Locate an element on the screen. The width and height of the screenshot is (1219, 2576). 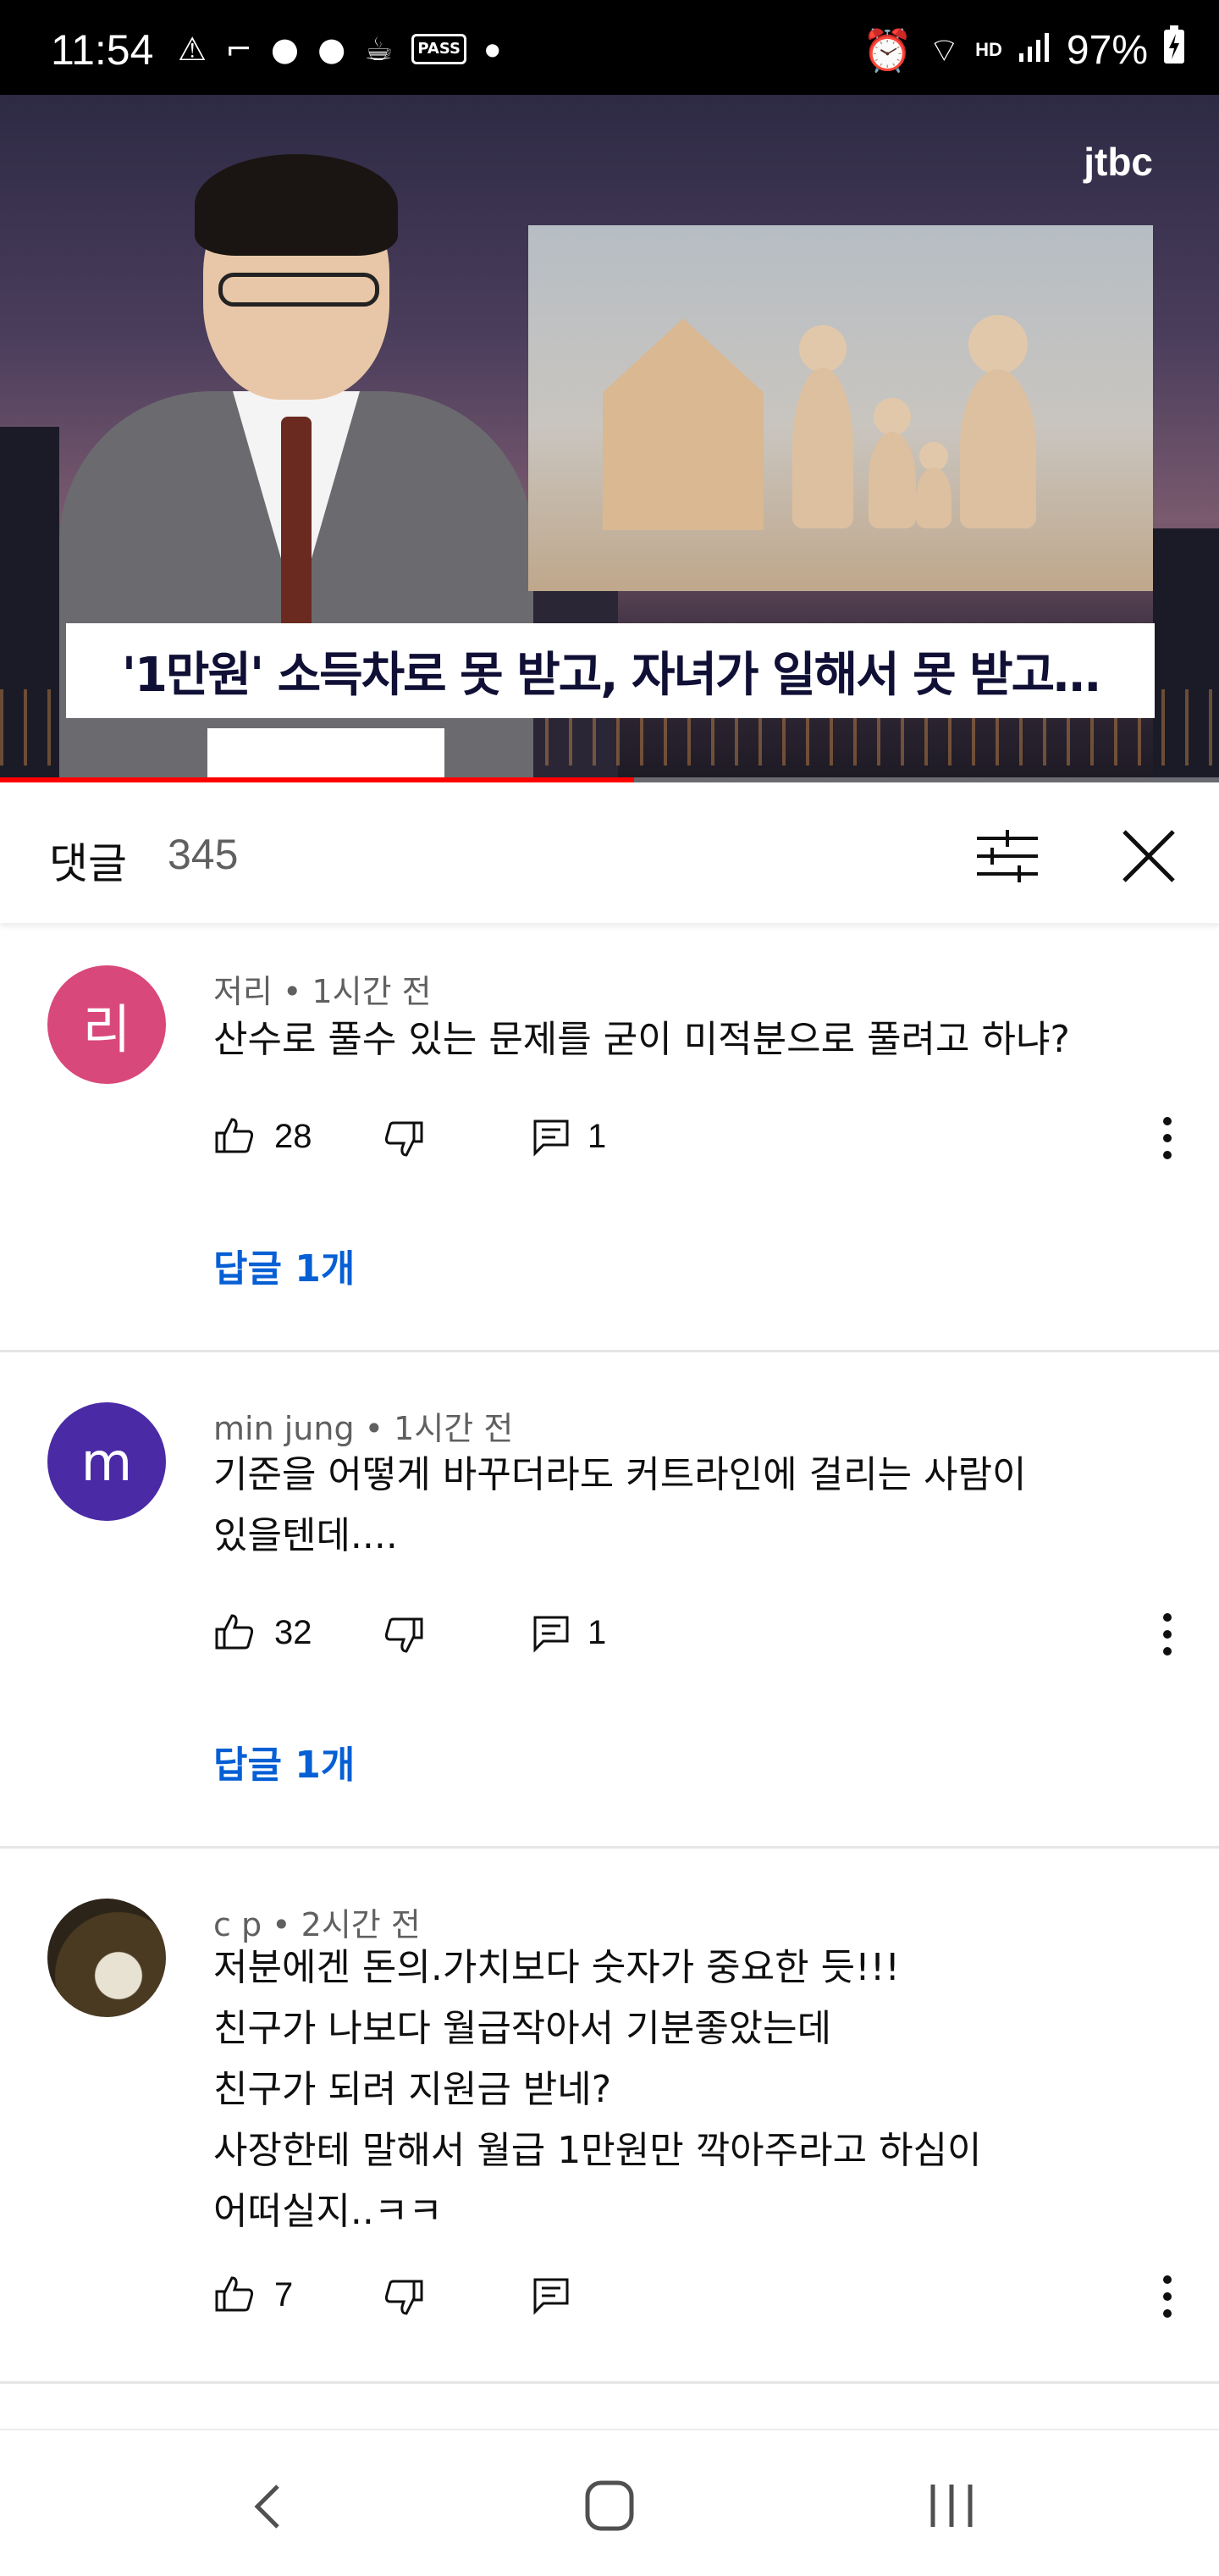
battery-percent: 97% is located at coordinates (1107, 50).